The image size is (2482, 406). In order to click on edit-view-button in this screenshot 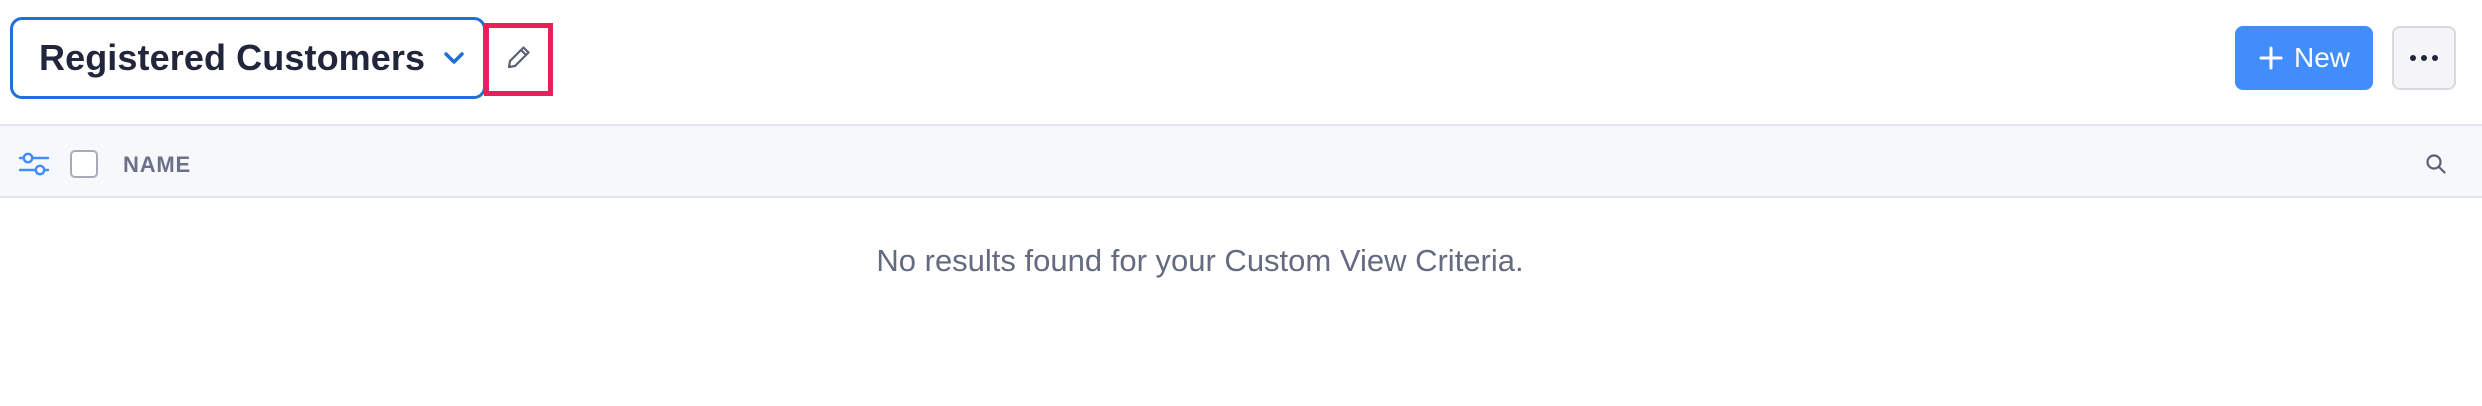, I will do `click(518, 59)`.